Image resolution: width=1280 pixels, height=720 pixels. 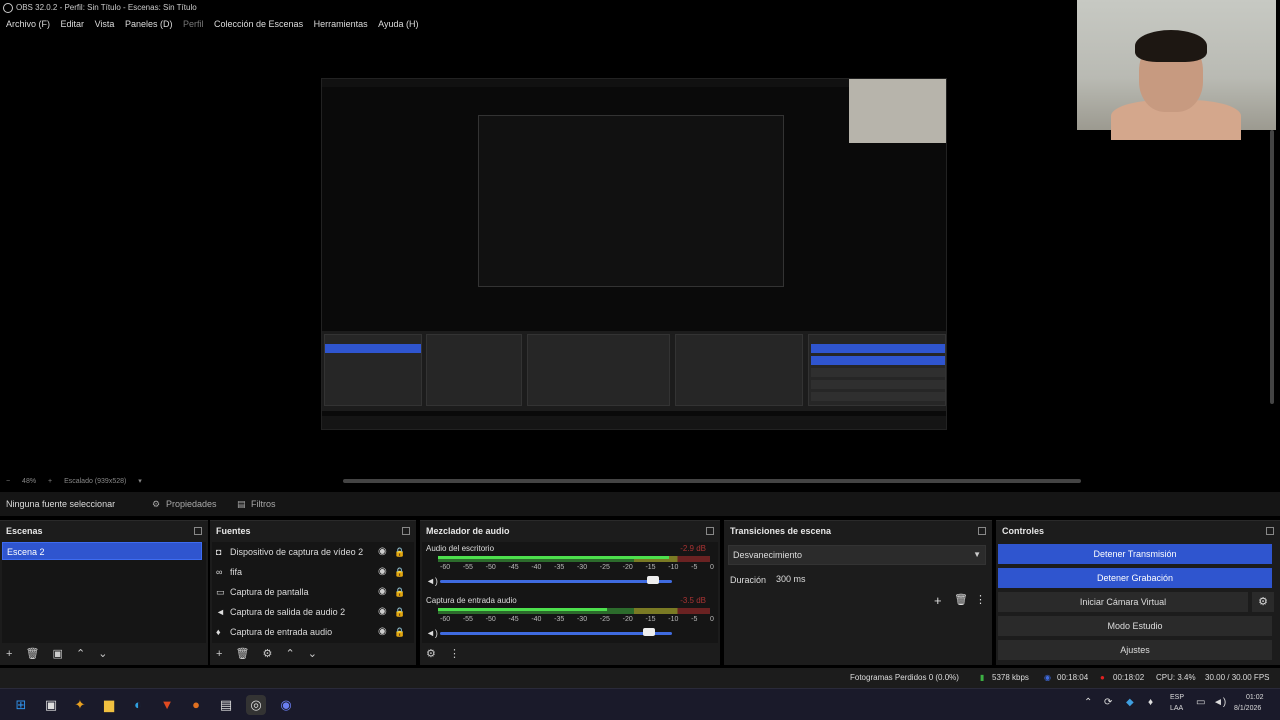 What do you see at coordinates (938, 600) in the screenshot?
I see `add-transition-icon: +` at bounding box center [938, 600].